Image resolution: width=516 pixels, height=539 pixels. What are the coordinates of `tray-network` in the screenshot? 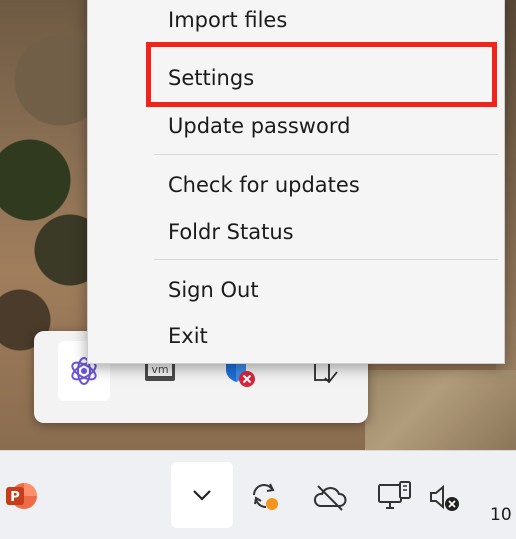 It's located at (395, 497).